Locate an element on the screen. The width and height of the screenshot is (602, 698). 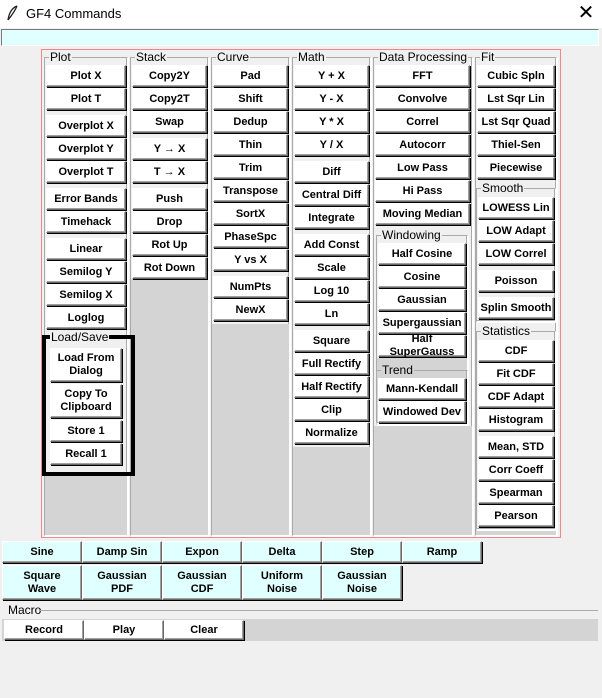
gaussian-button: Gaussian is located at coordinates (422, 300).